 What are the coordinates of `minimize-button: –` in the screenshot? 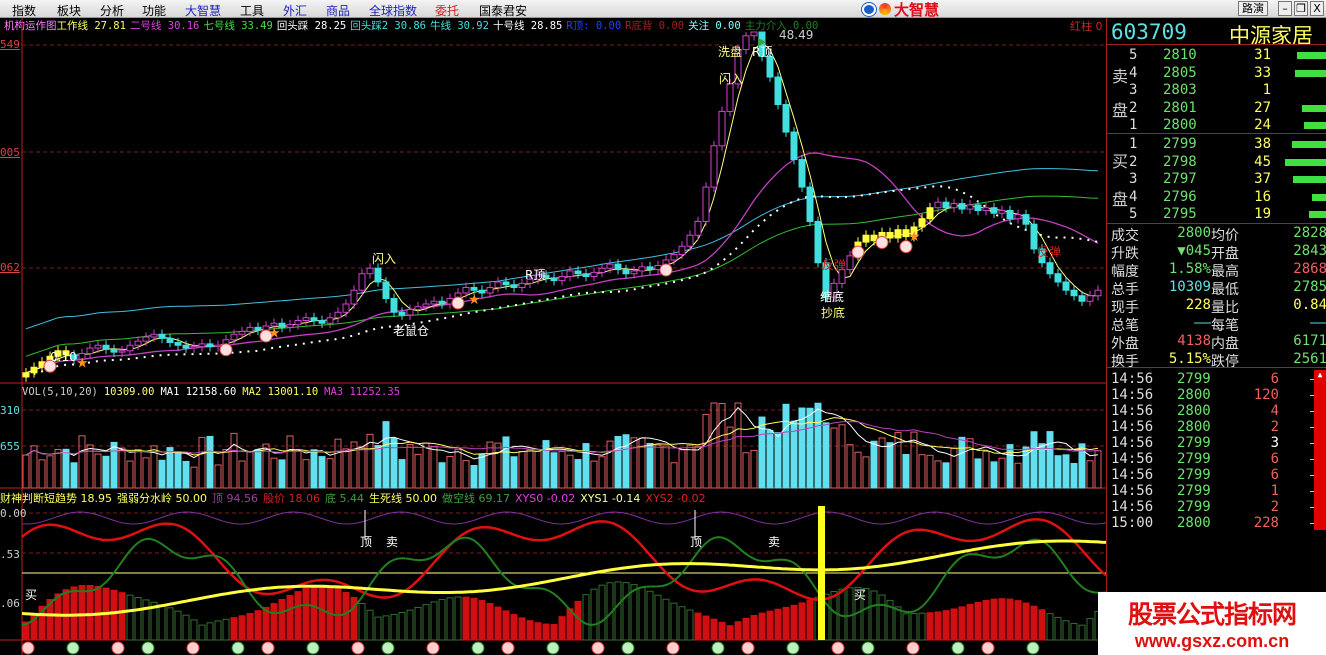 It's located at (1285, 8).